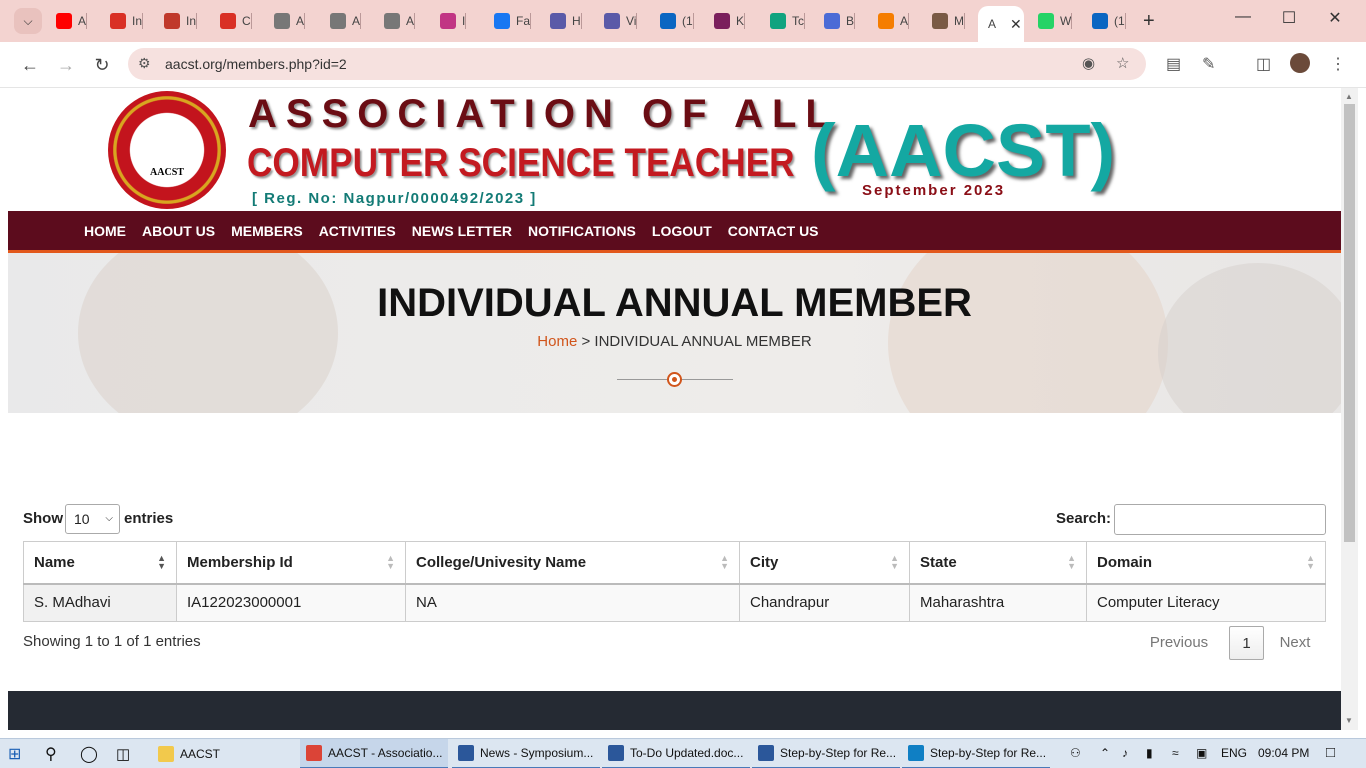 The height and width of the screenshot is (768, 1366). I want to click on page-scrollbar: ▲ ▼, so click(1349, 409).